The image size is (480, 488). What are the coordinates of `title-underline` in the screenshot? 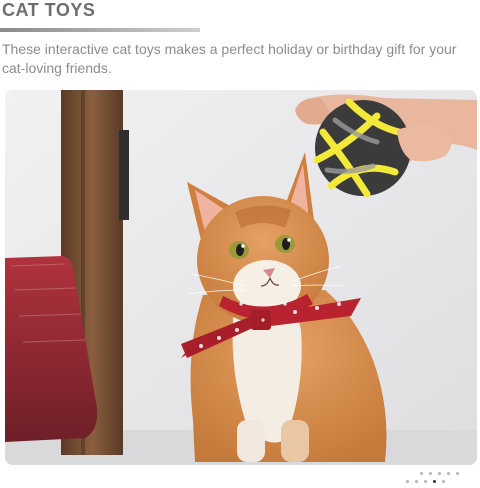 It's located at (100, 30).